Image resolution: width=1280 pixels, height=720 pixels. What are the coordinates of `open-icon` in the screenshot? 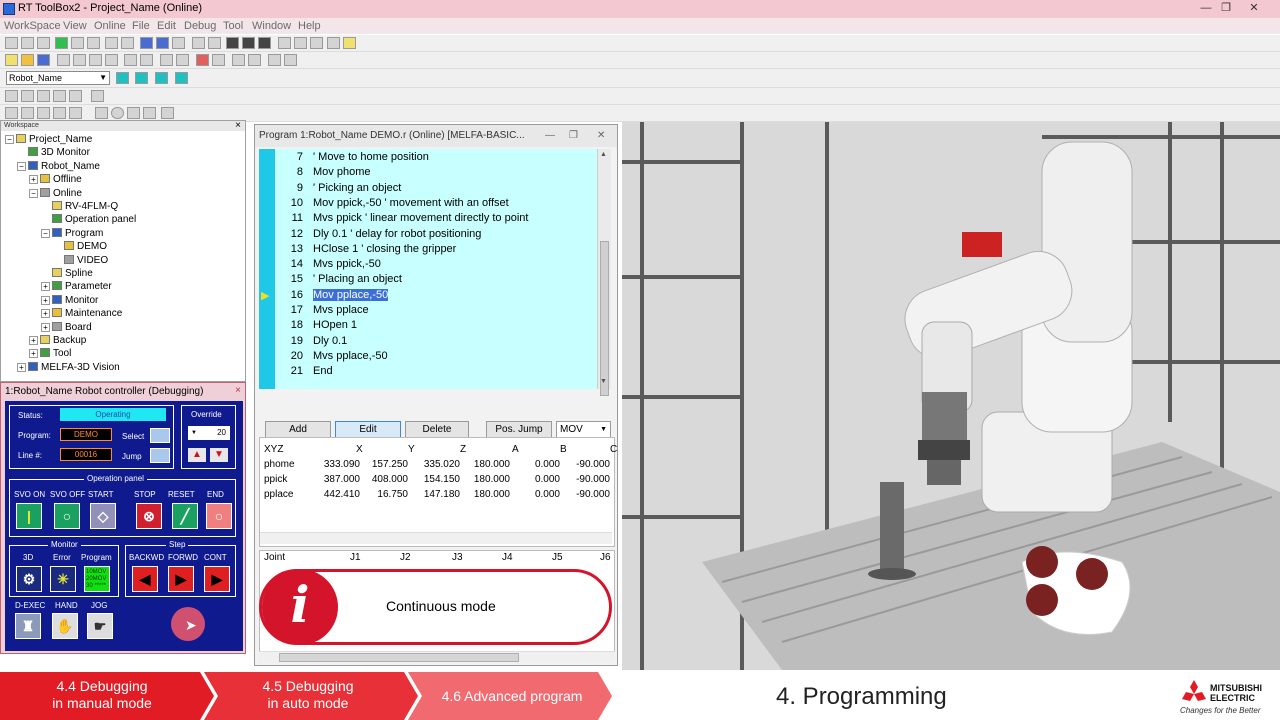 It's located at (27, 60).